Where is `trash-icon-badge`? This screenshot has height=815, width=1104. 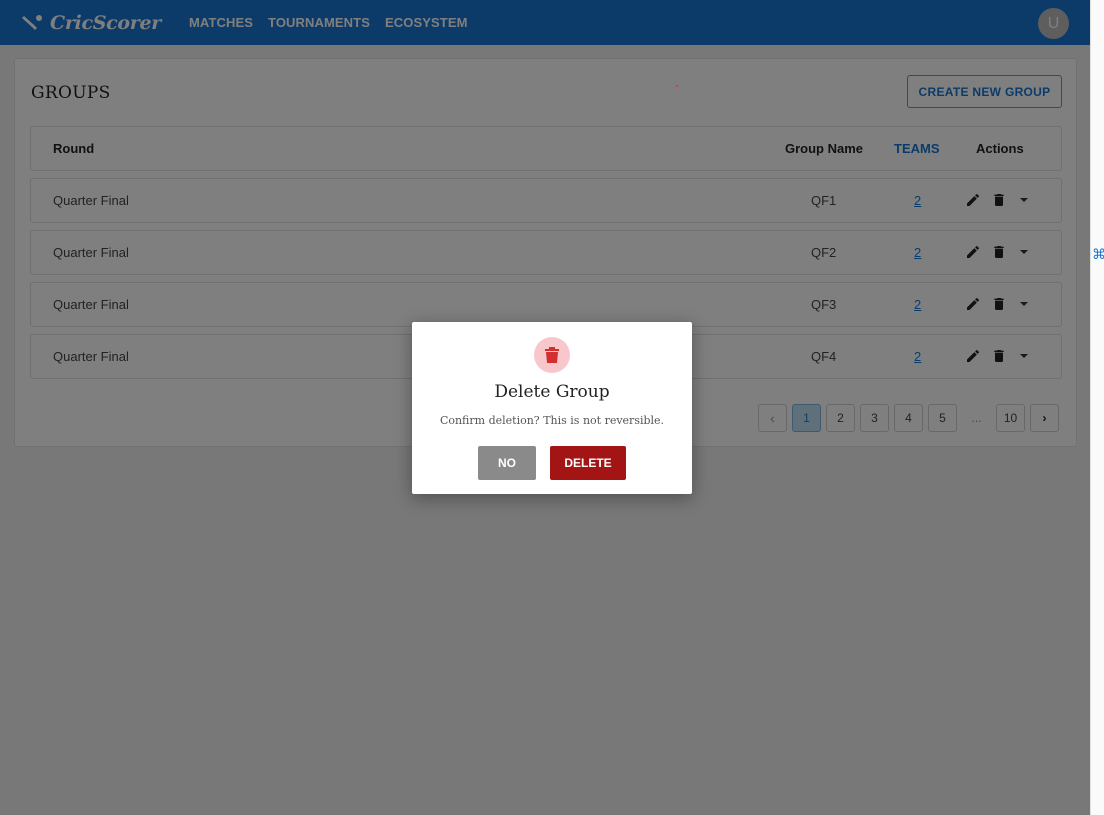
trash-icon-badge is located at coordinates (552, 355).